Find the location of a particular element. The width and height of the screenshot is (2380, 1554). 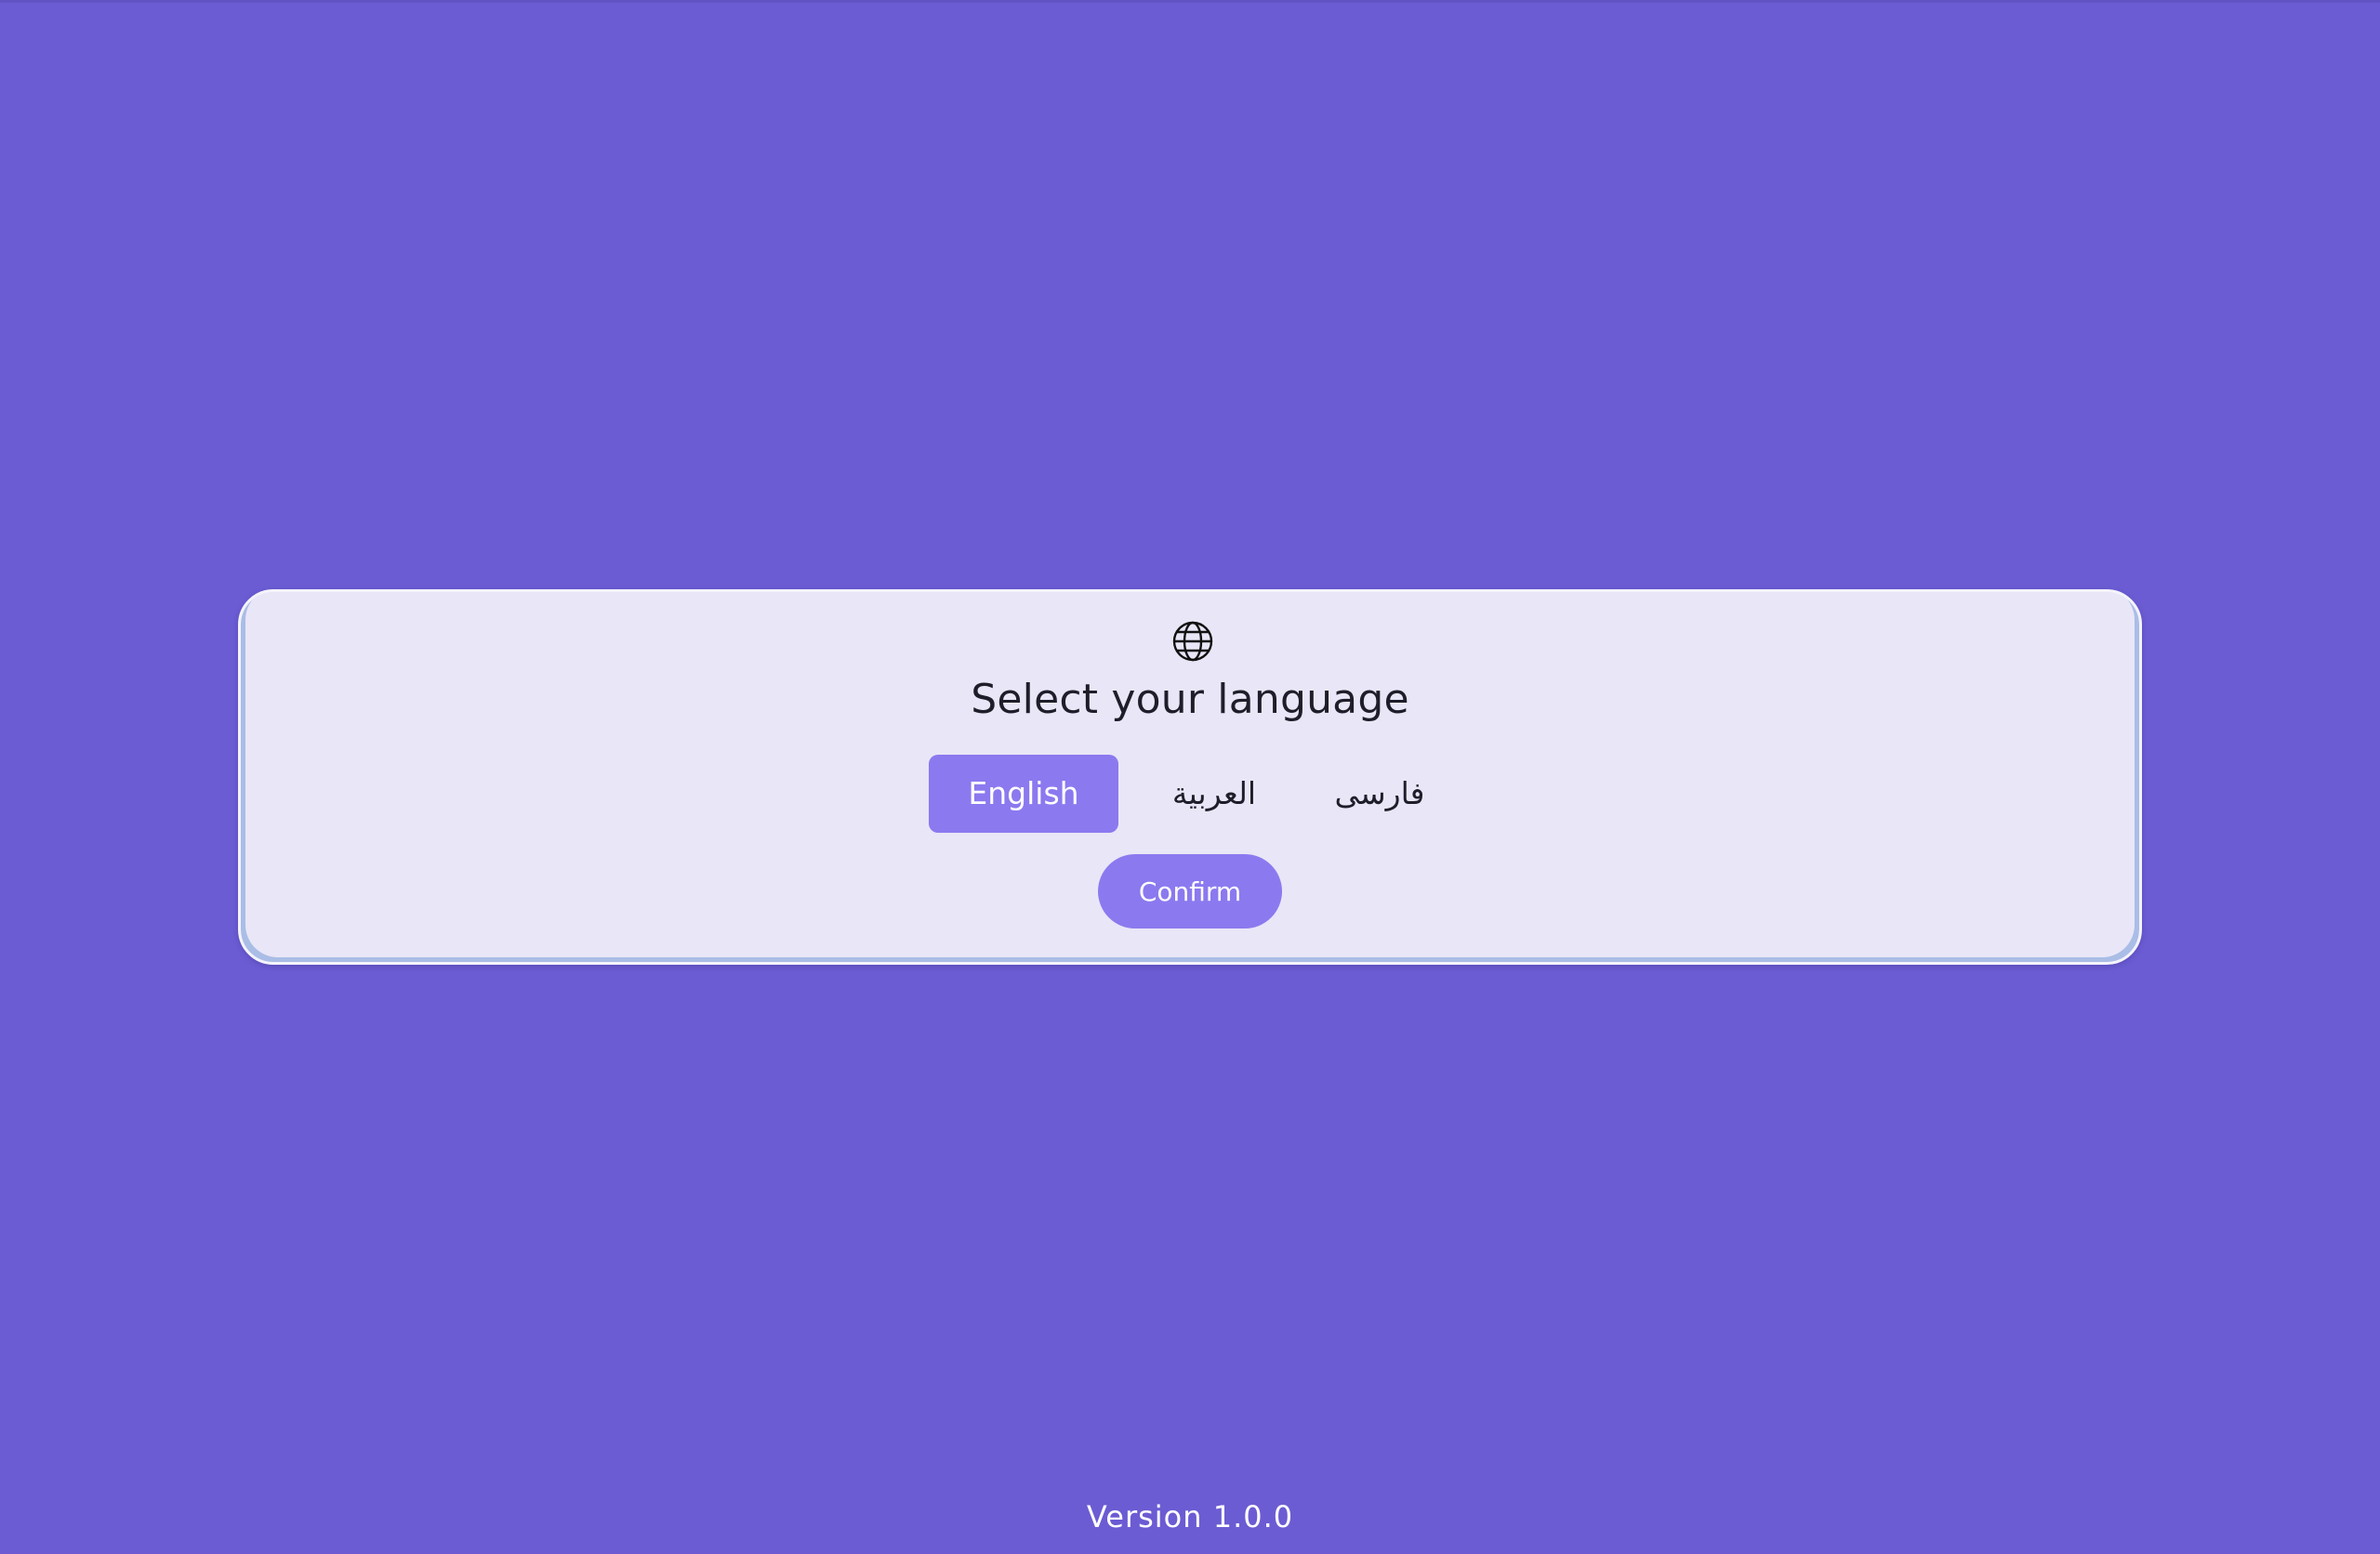

language-options: English العربية فارسی is located at coordinates (1189, 793).